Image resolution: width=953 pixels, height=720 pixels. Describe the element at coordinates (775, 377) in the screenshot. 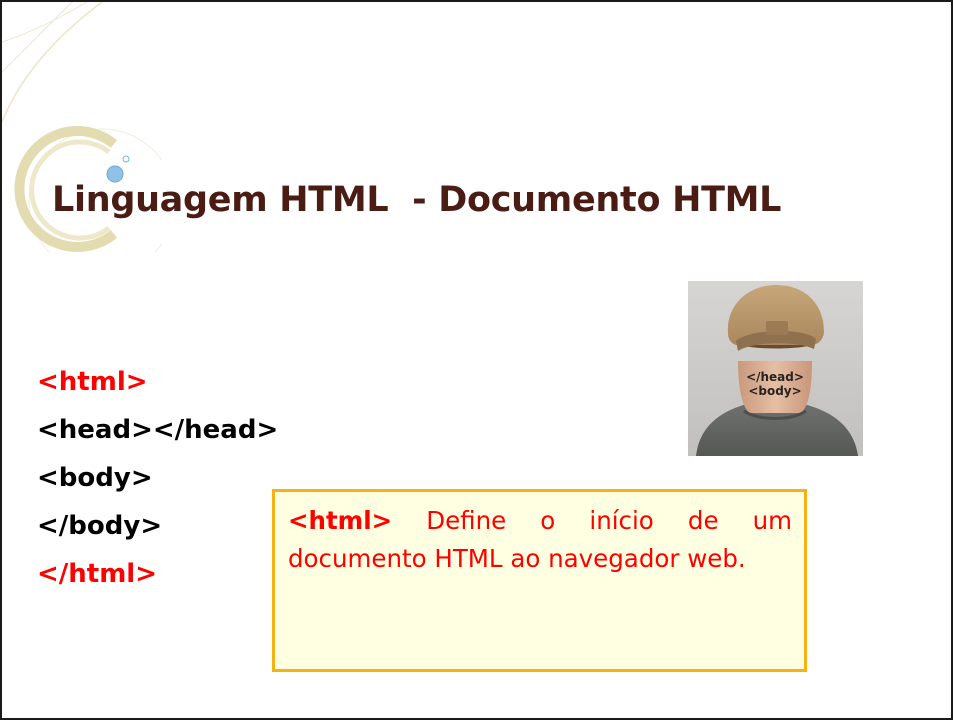

I see `tattoo-text-head: </head>` at that location.